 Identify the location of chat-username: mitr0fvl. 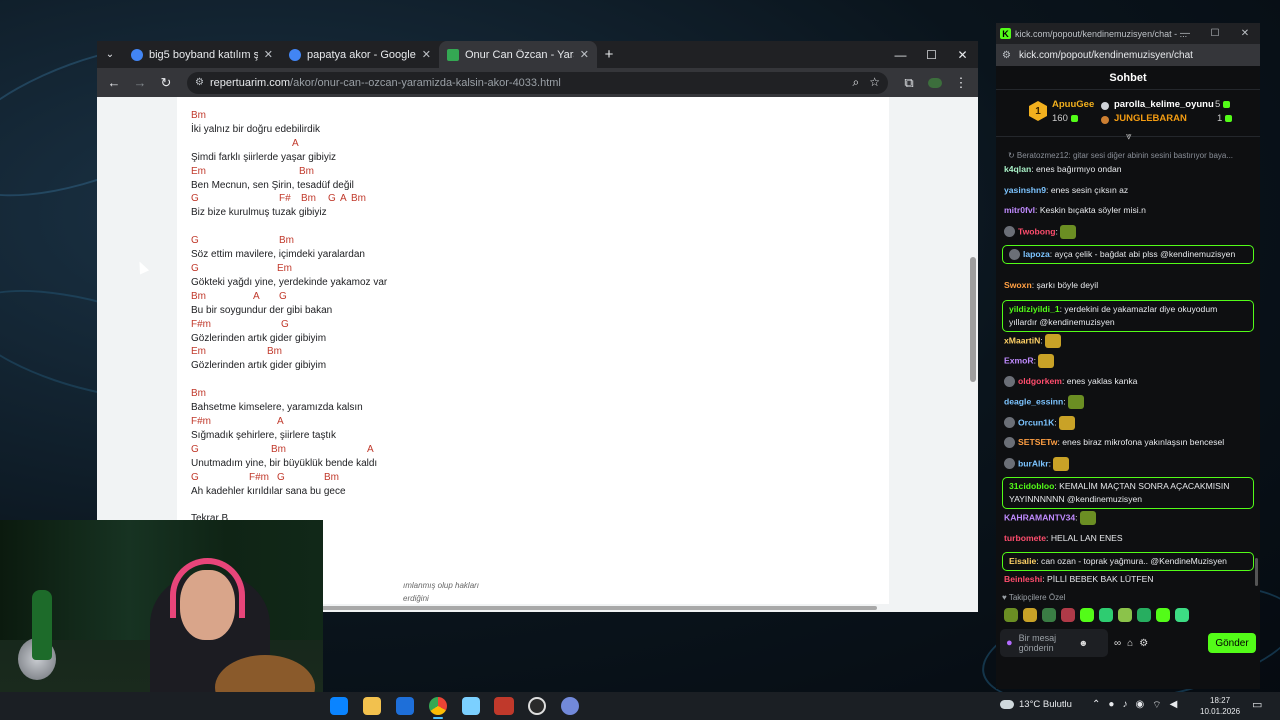
(1019, 210).